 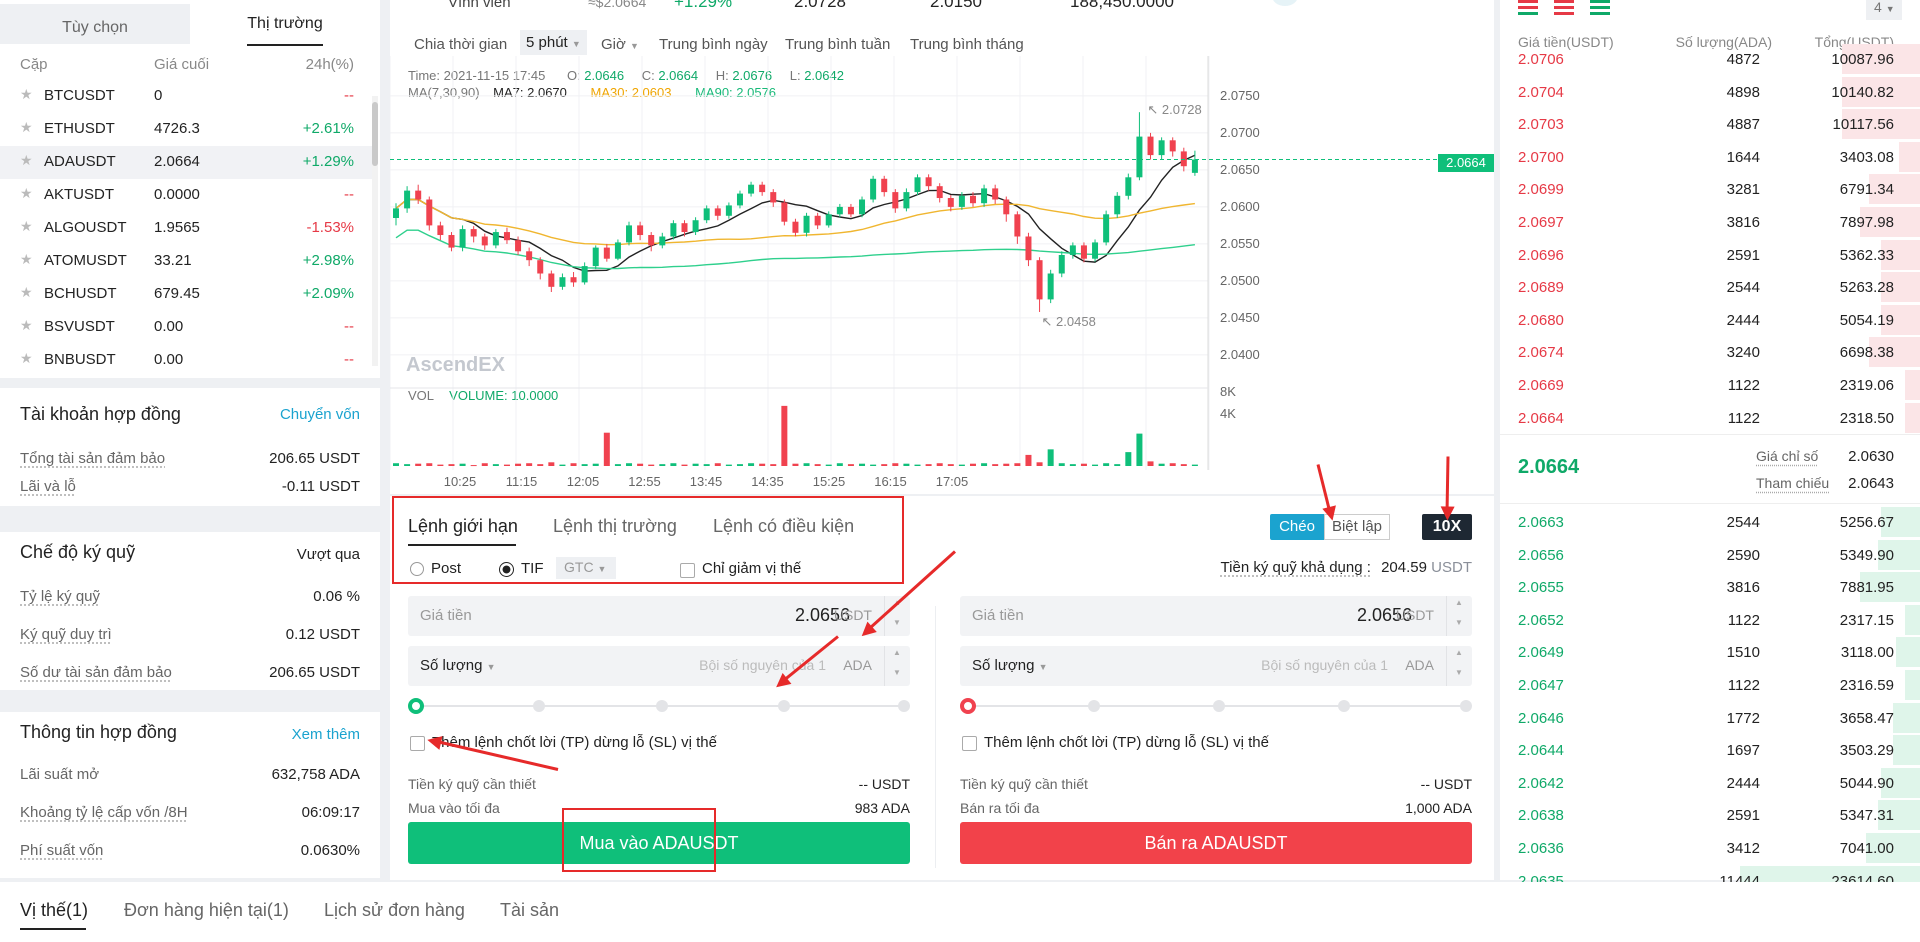 What do you see at coordinates (330, 64) in the screenshot?
I see `col-change: 24h(%)` at bounding box center [330, 64].